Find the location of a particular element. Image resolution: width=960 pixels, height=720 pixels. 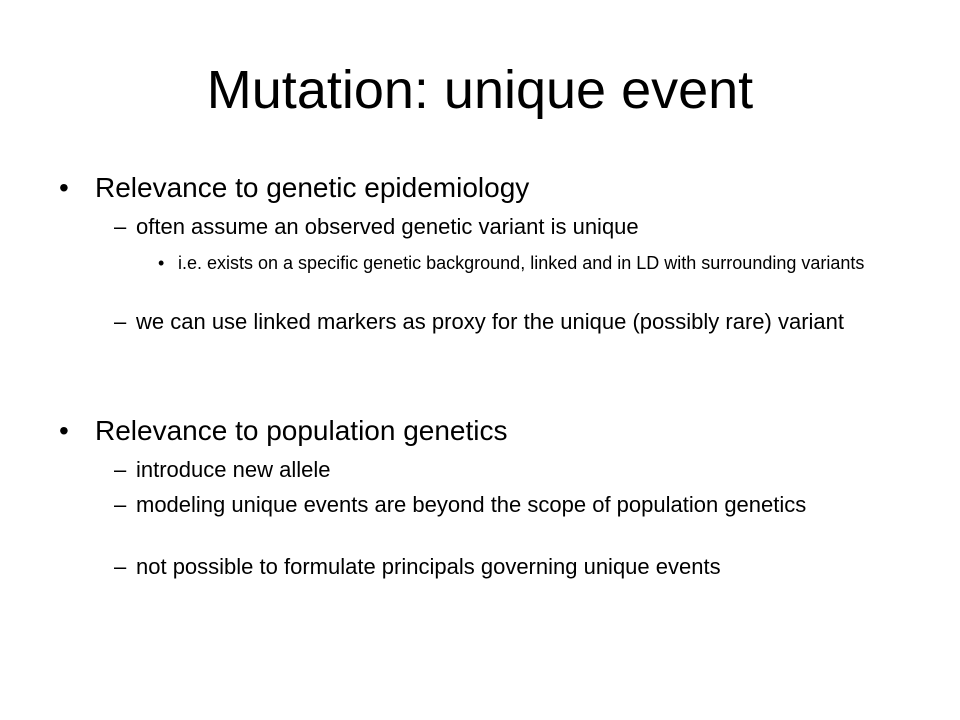

slide-title: Mutation: unique event is located at coordinates (480, 90).